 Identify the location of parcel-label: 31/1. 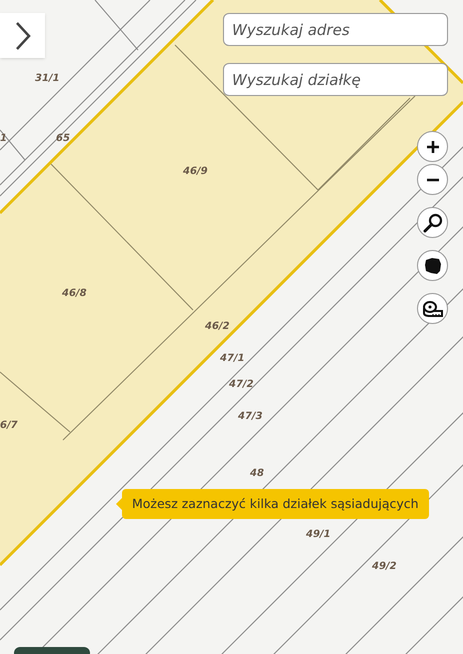
(47, 79).